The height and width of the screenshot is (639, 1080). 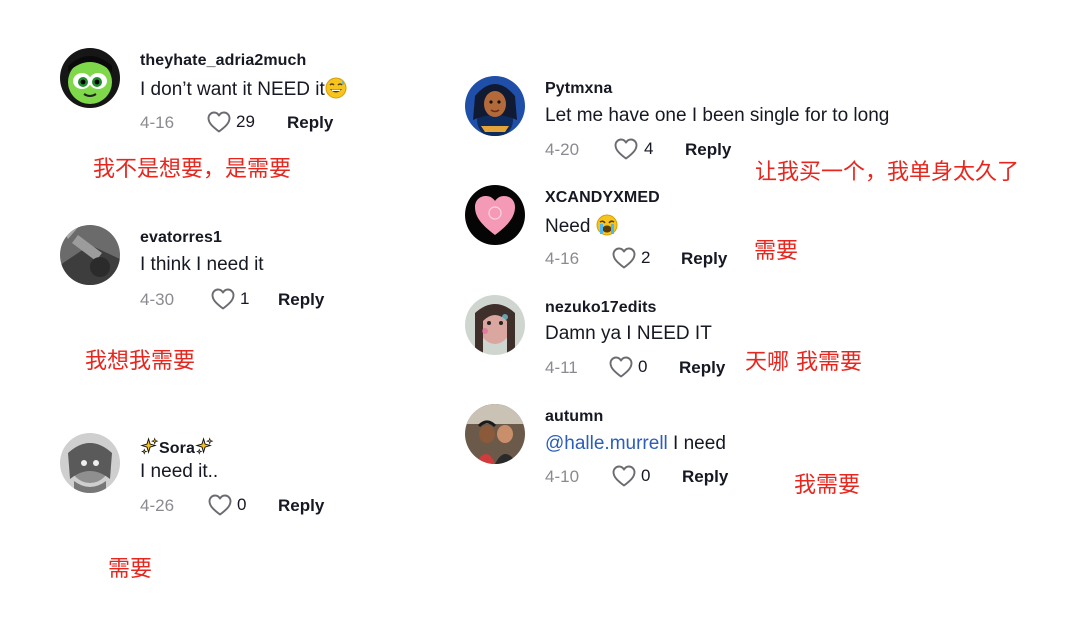 I want to click on username: XCANDYXMED, so click(x=602, y=198).